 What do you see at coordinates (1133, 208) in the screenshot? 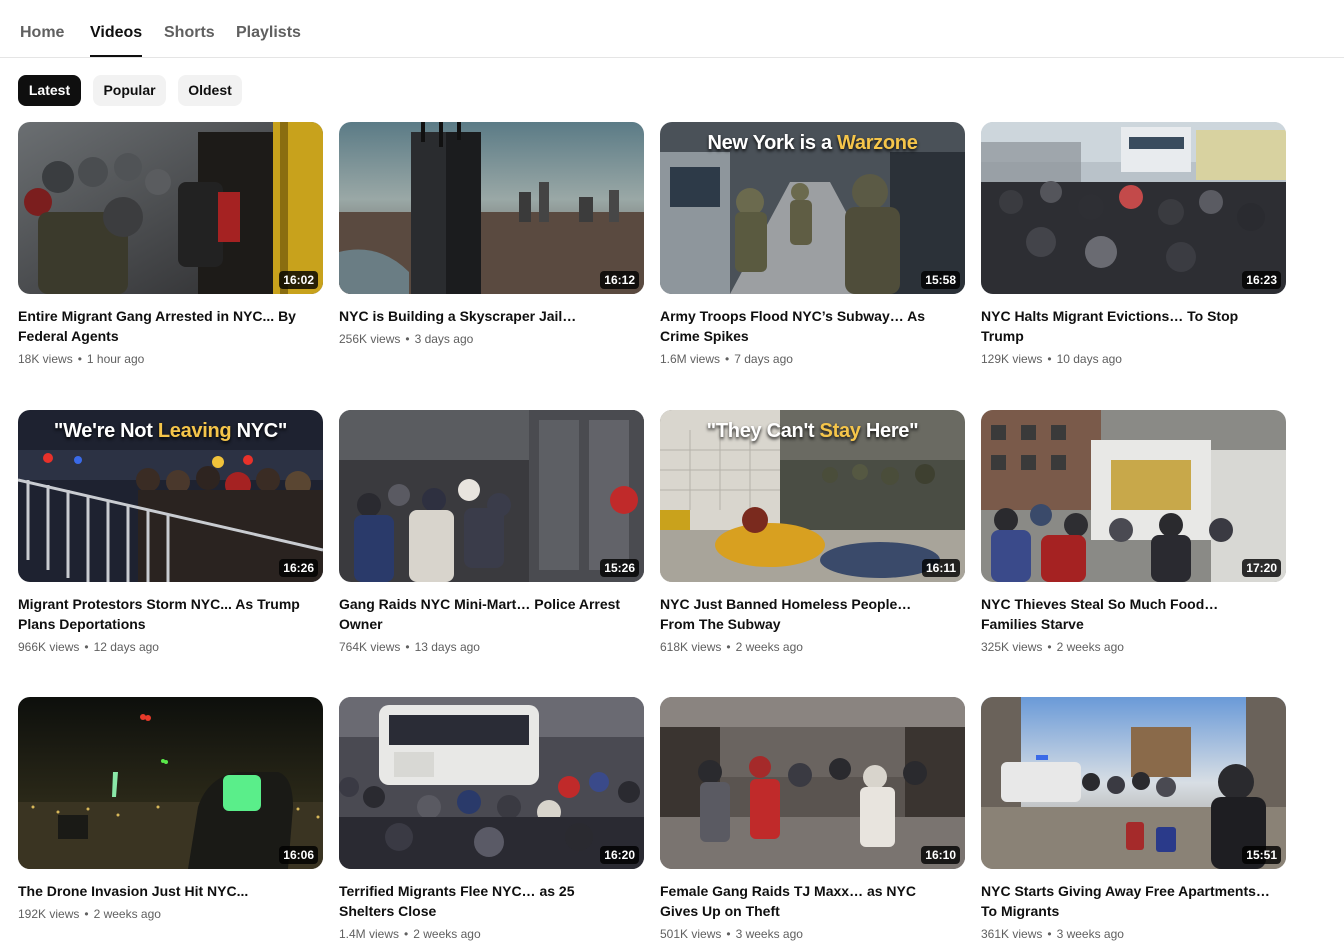
I see `video-thumbnail: 16:23` at bounding box center [1133, 208].